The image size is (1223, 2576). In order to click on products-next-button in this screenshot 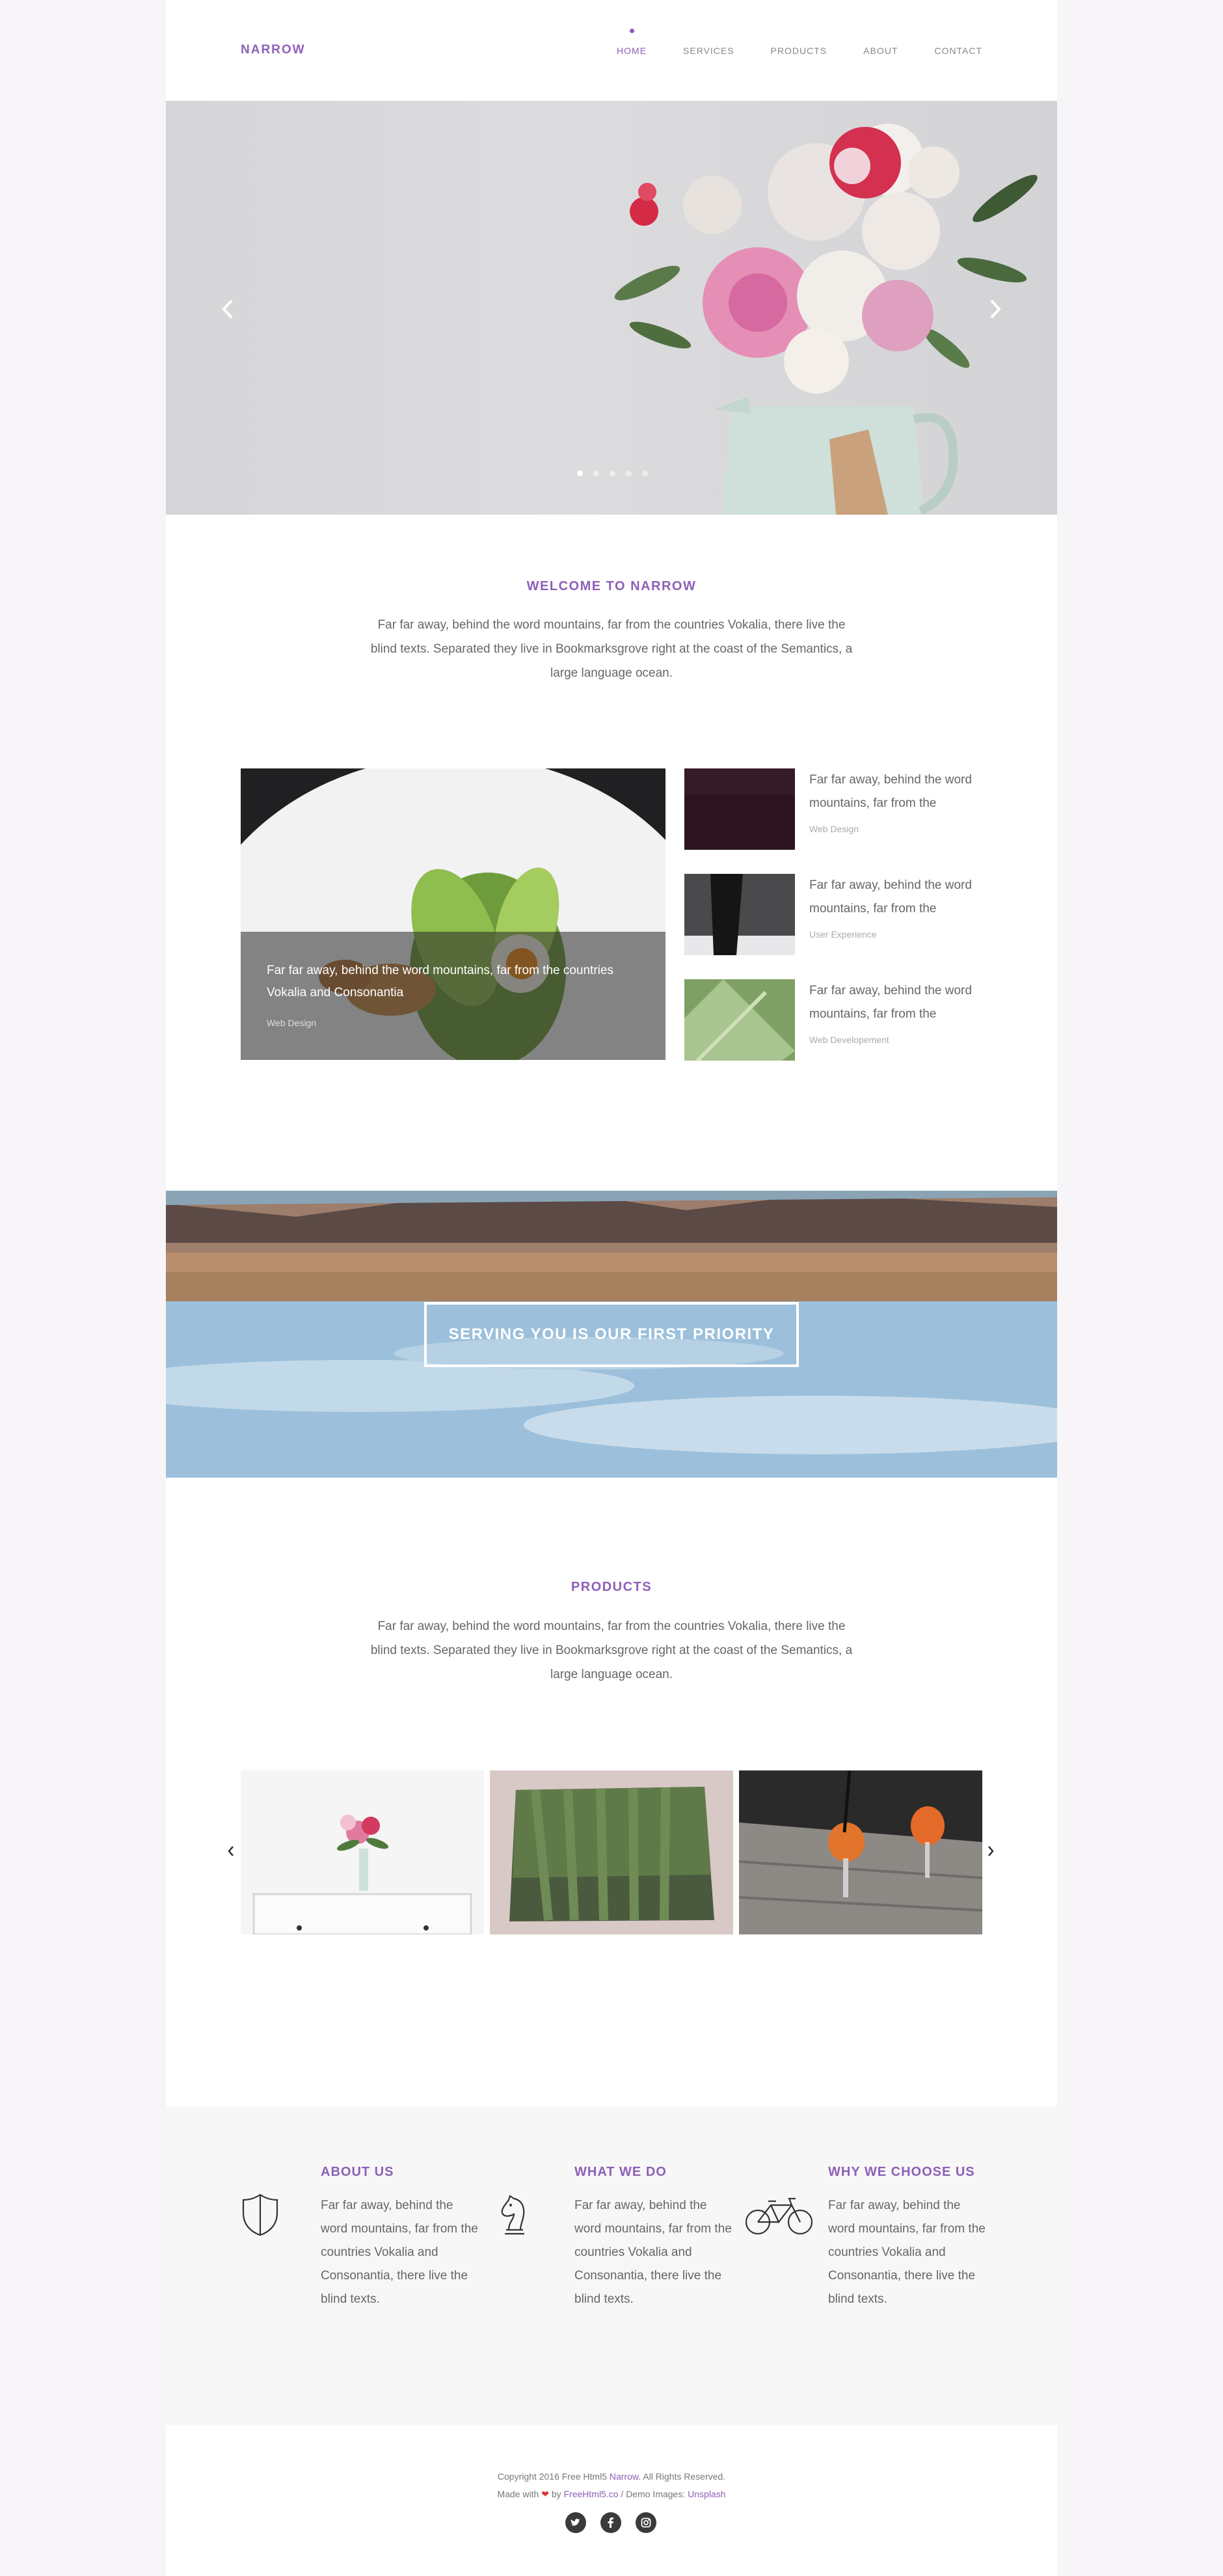, I will do `click(990, 1851)`.